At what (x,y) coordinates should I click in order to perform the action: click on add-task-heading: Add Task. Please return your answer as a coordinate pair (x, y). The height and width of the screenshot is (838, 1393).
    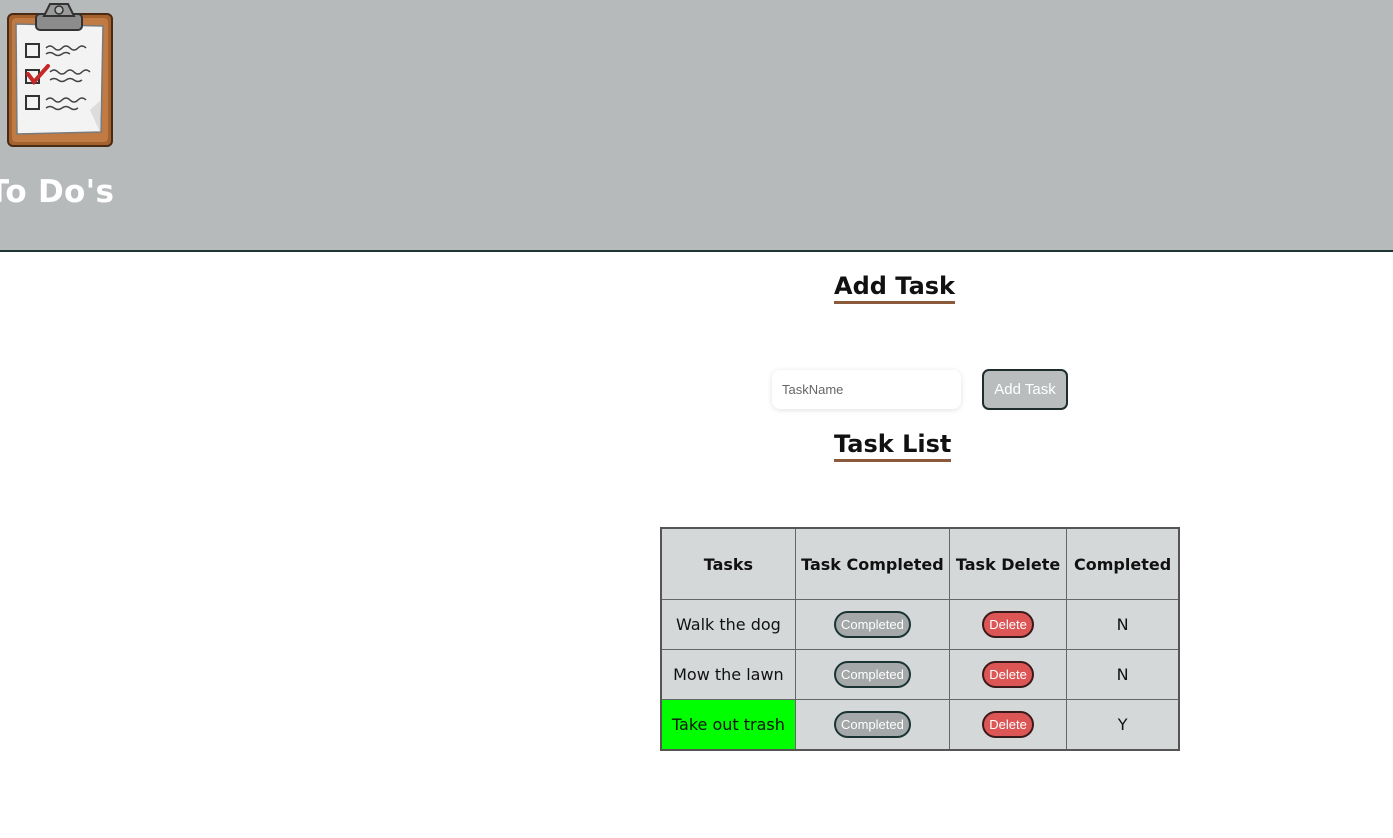
    Looking at the image, I should click on (895, 288).